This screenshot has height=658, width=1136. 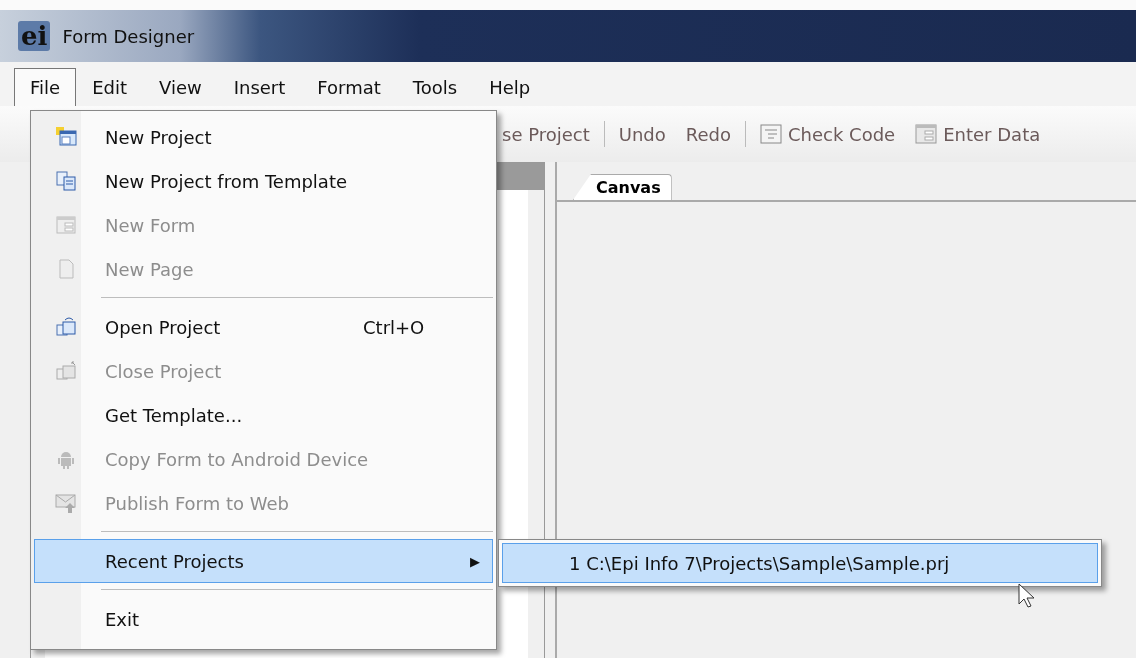 What do you see at coordinates (66, 503) in the screenshot?
I see `envelope-upload-icon` at bounding box center [66, 503].